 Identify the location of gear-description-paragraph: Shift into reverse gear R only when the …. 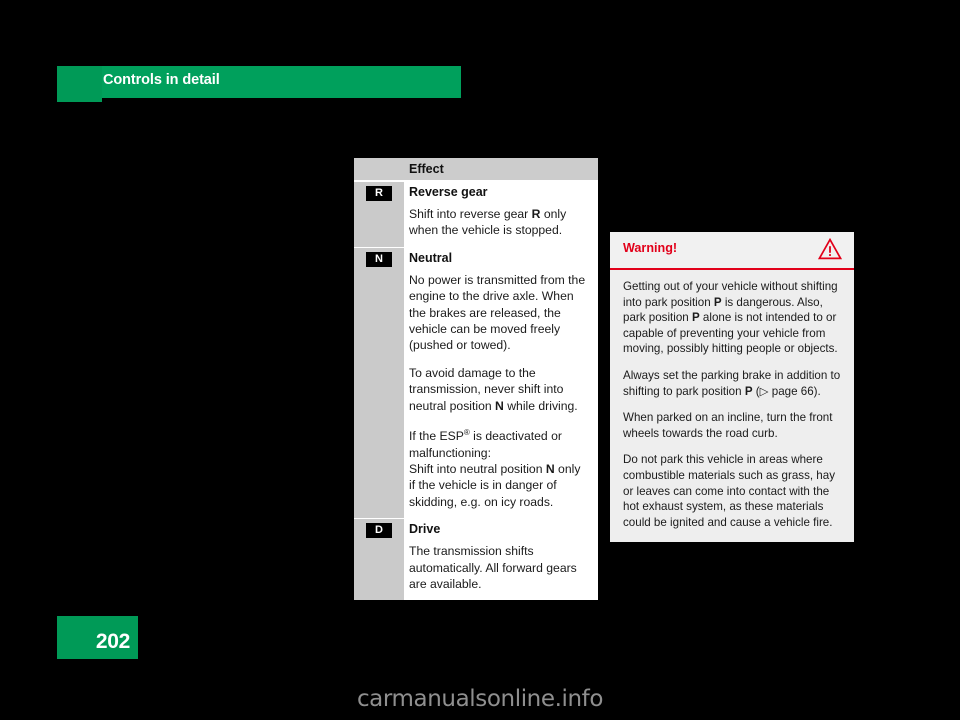
(488, 222).